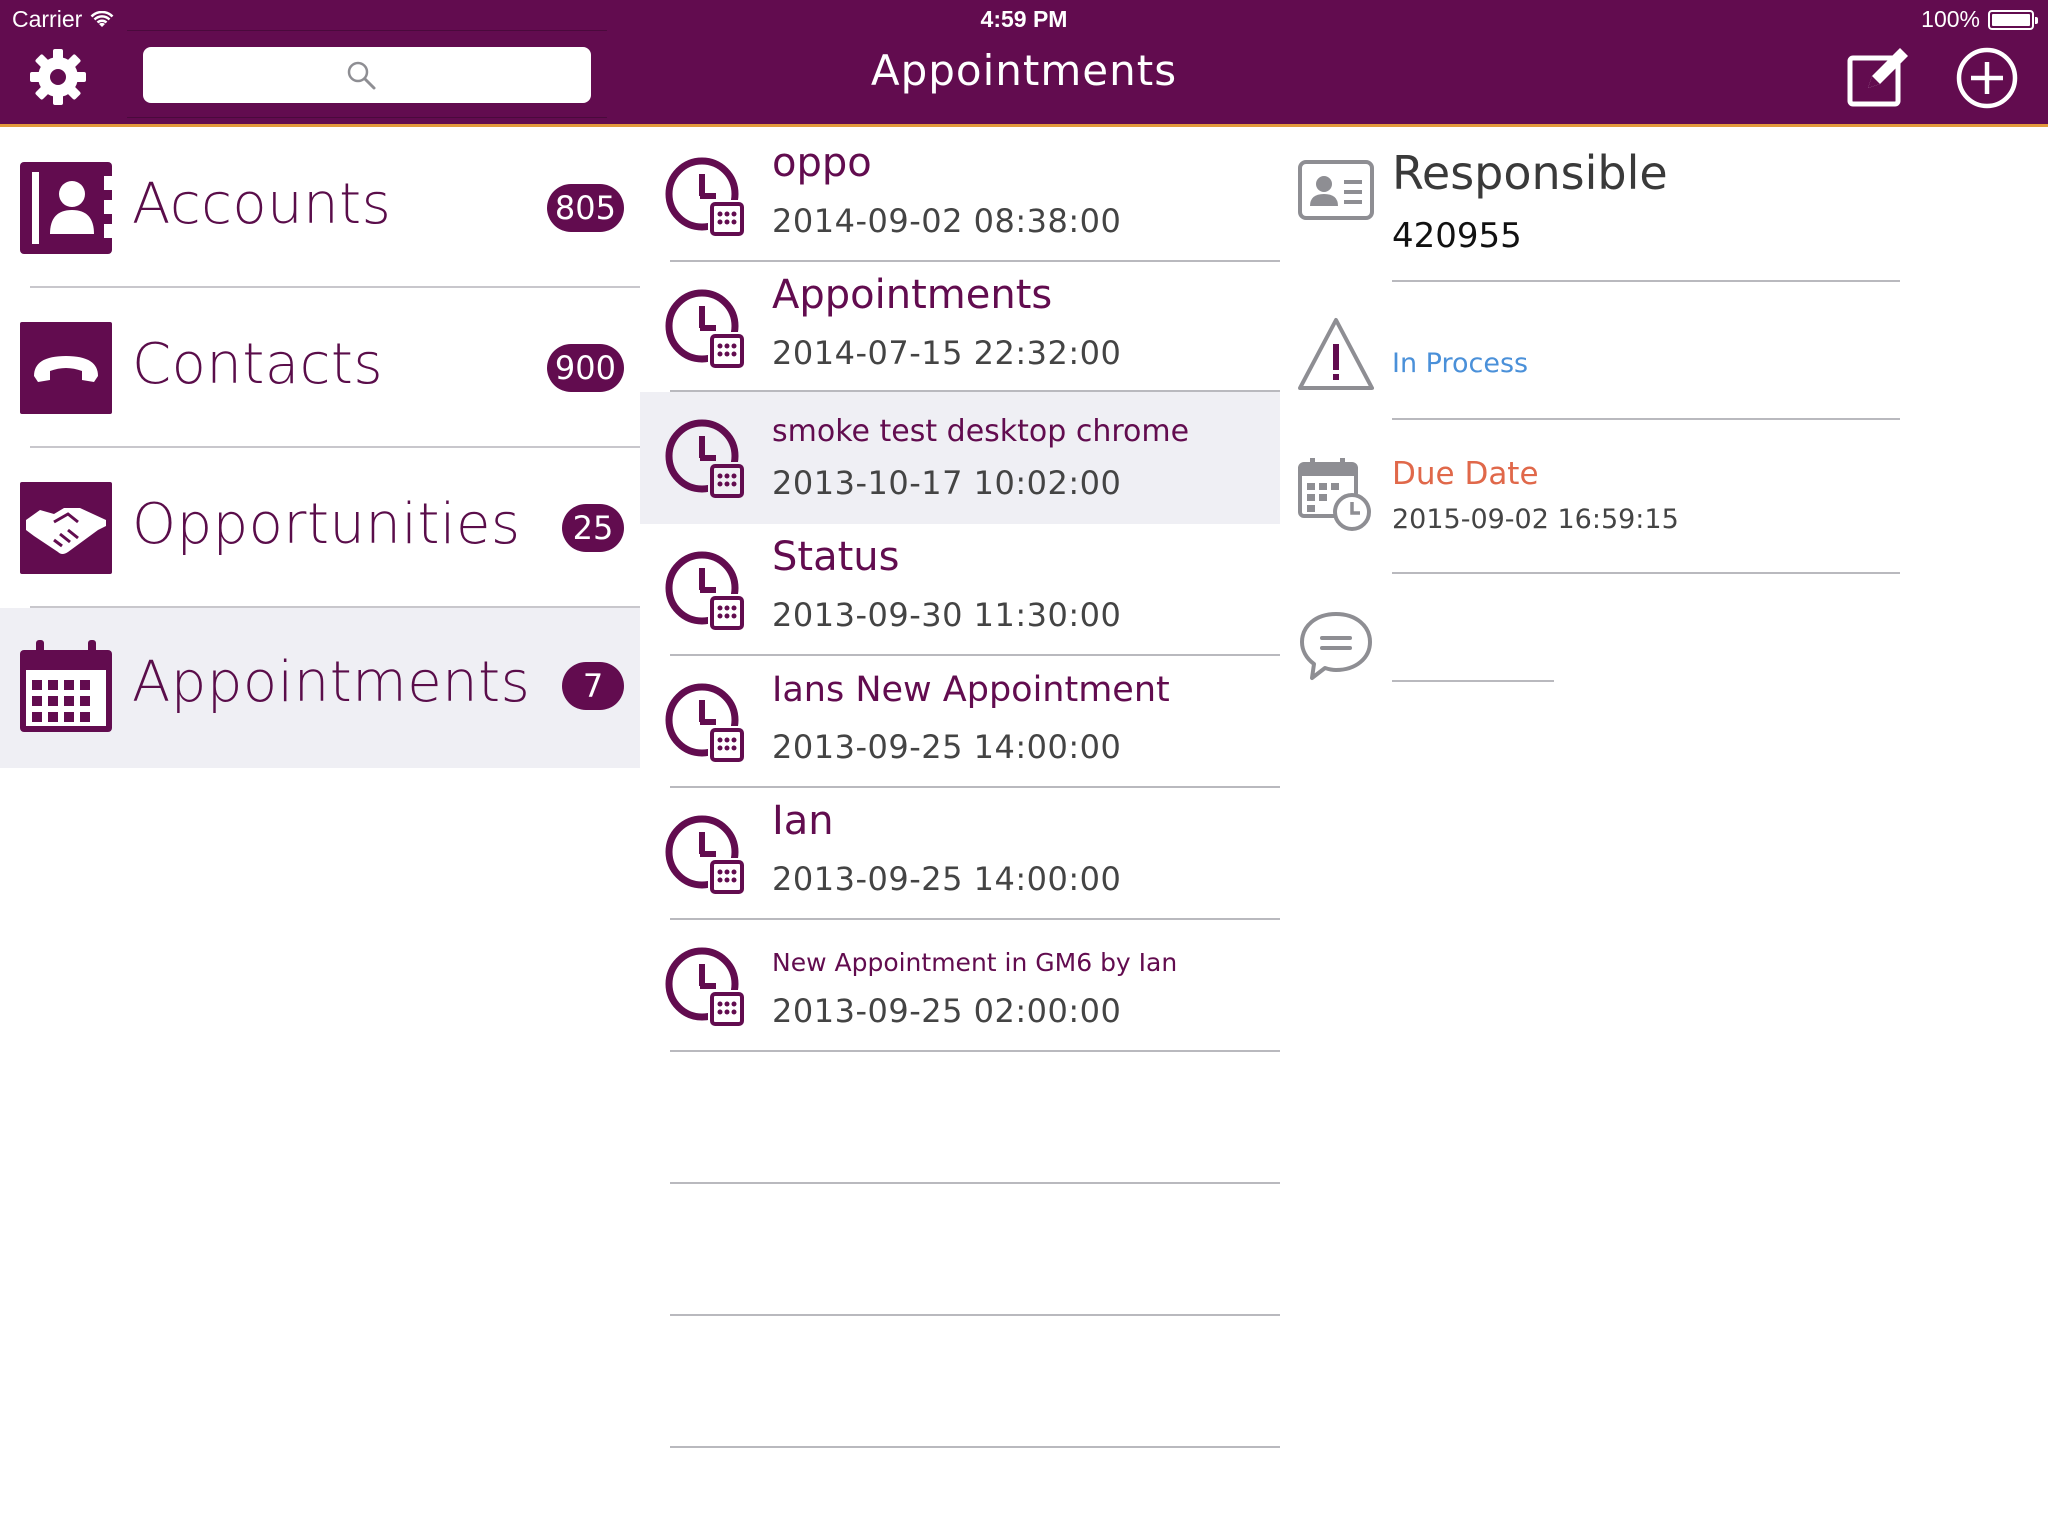  I want to click on battery-icon, so click(2013, 19).